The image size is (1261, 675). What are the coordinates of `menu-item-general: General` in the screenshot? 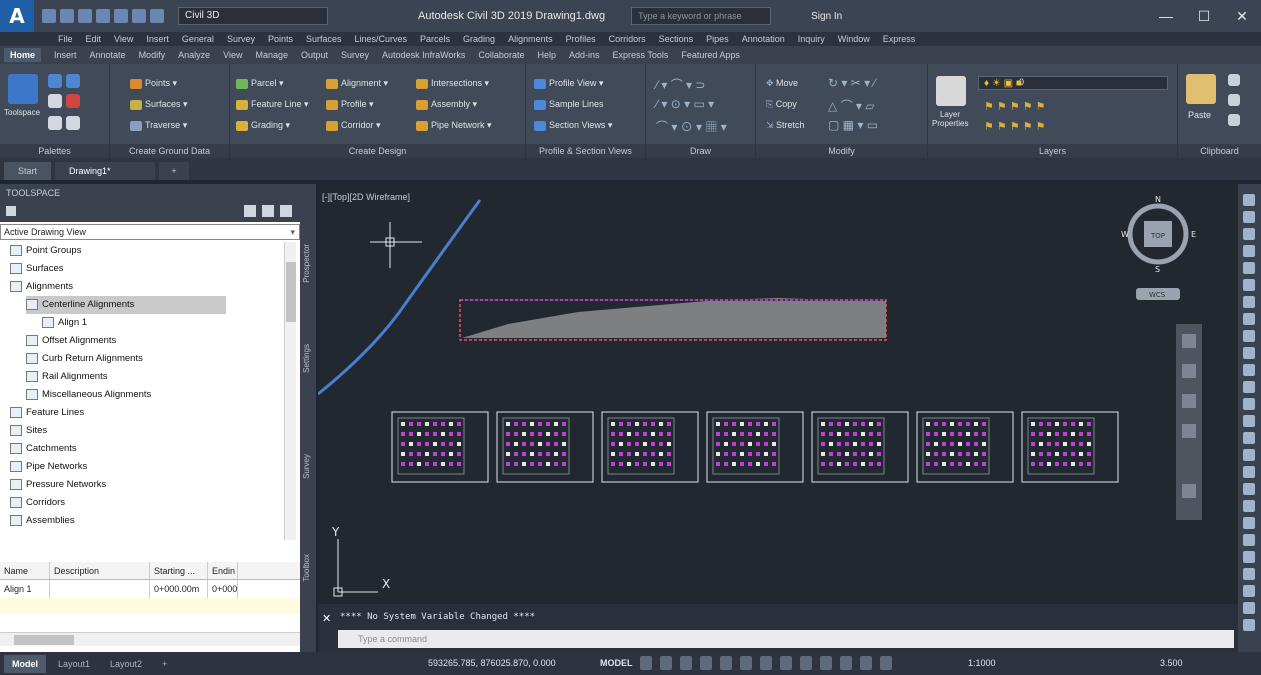 It's located at (198, 39).